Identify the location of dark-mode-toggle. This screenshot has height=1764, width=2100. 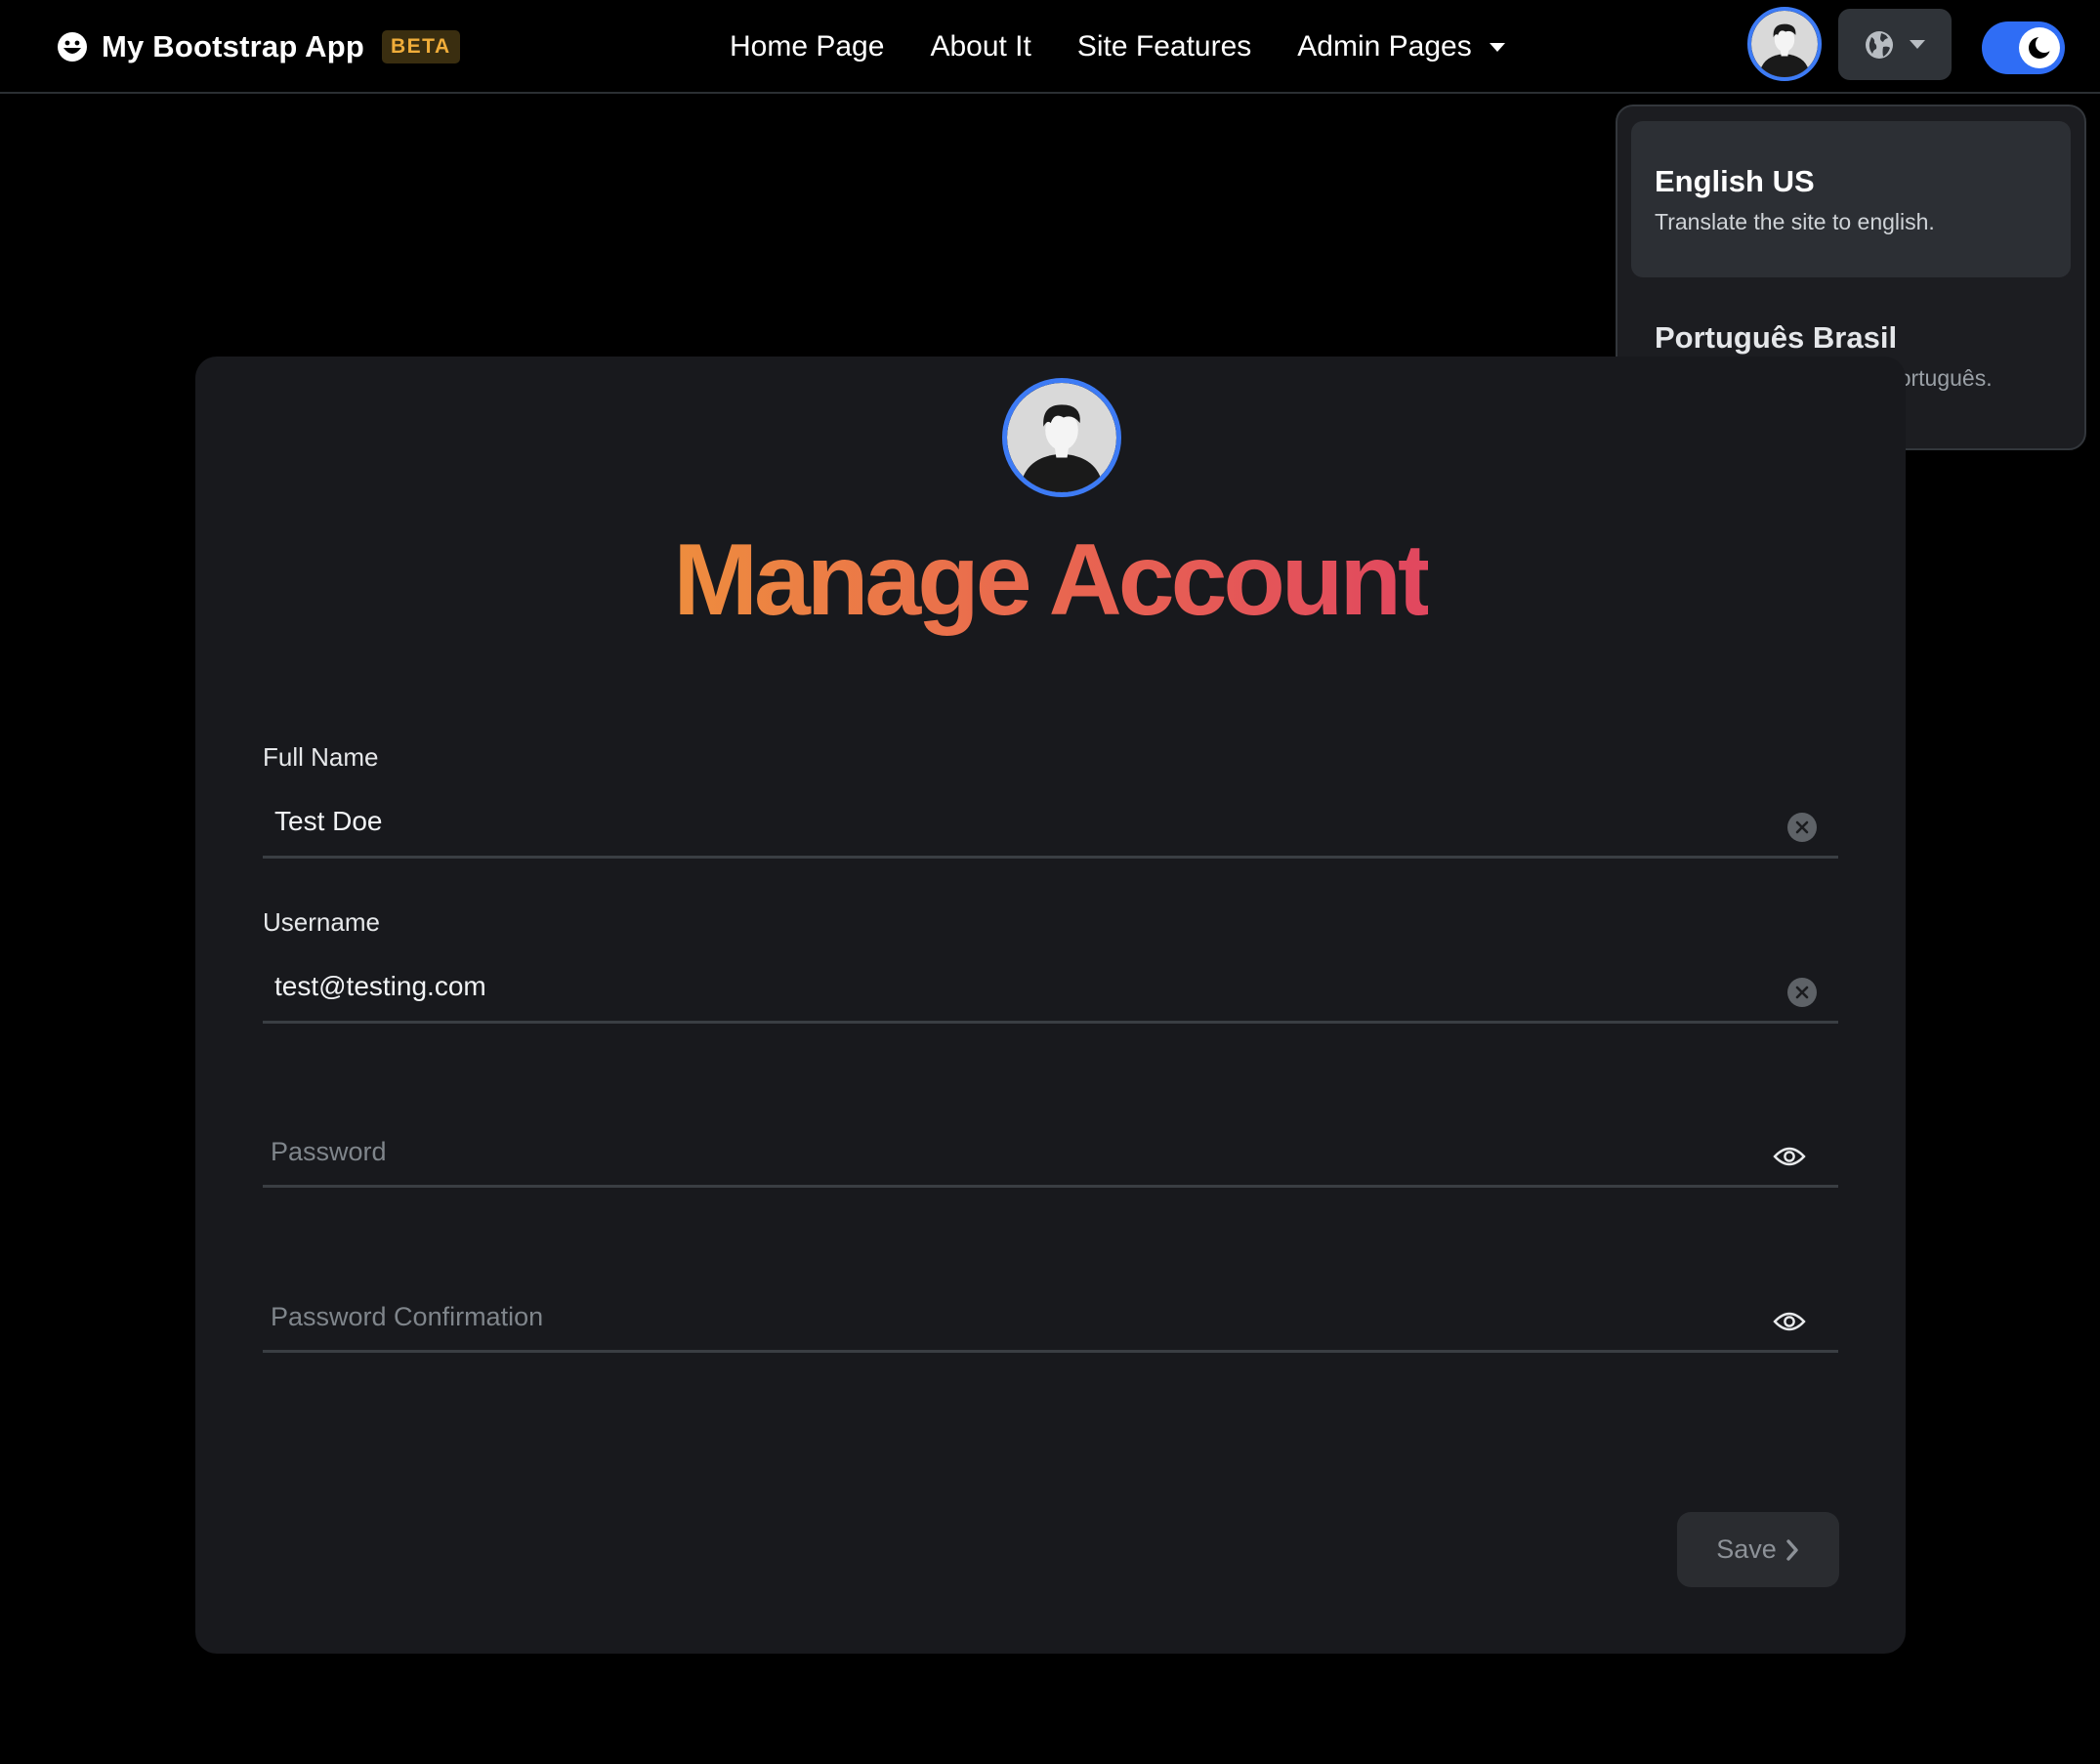
(2023, 47).